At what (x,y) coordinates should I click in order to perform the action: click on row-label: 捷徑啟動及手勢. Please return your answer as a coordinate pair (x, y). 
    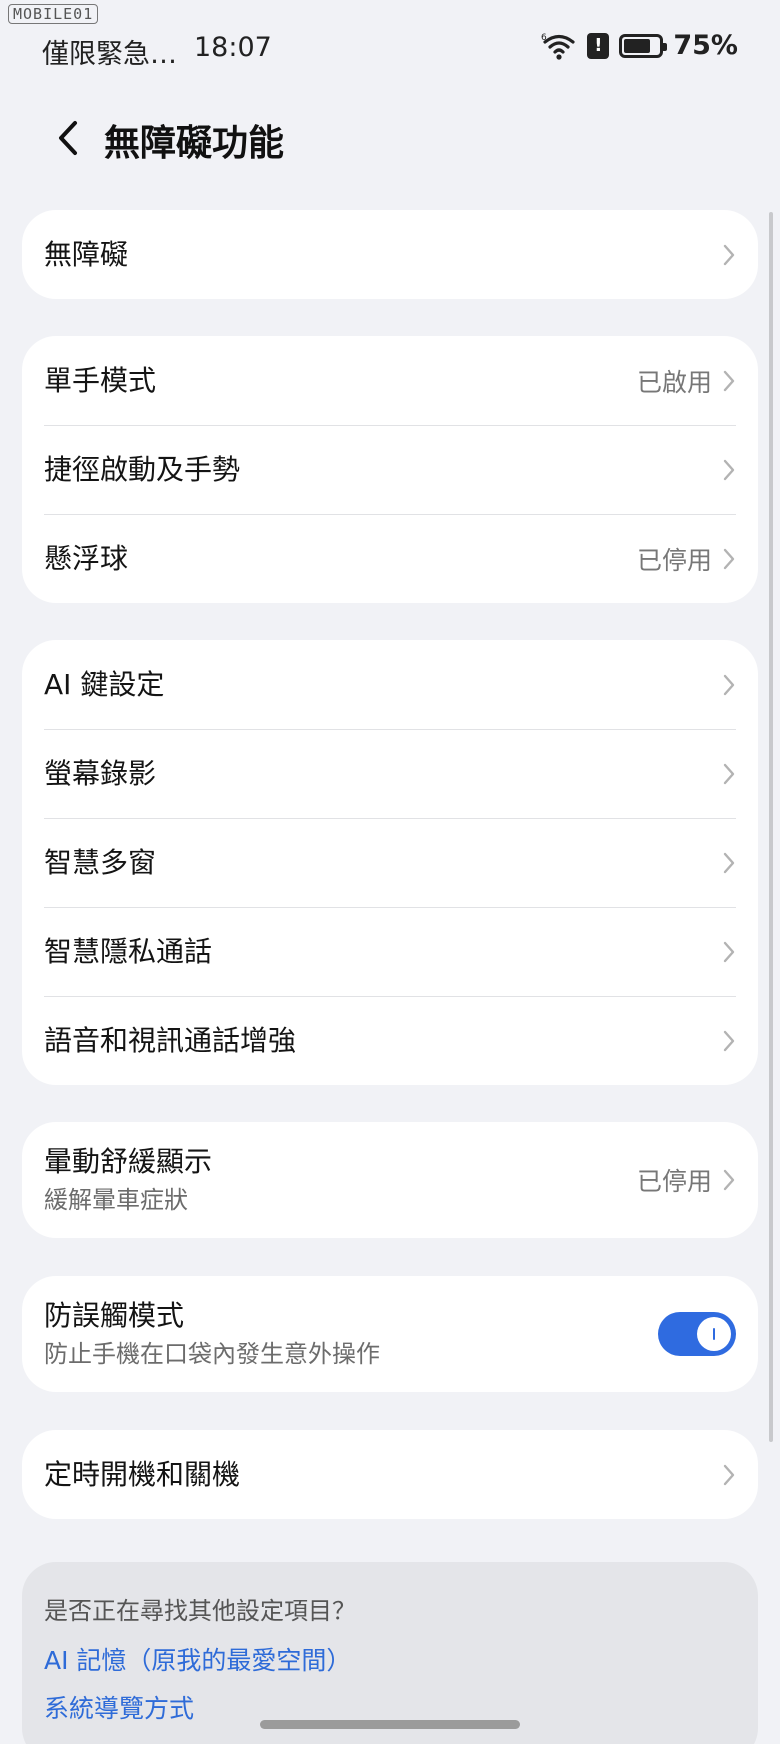
    Looking at the image, I should click on (142, 469).